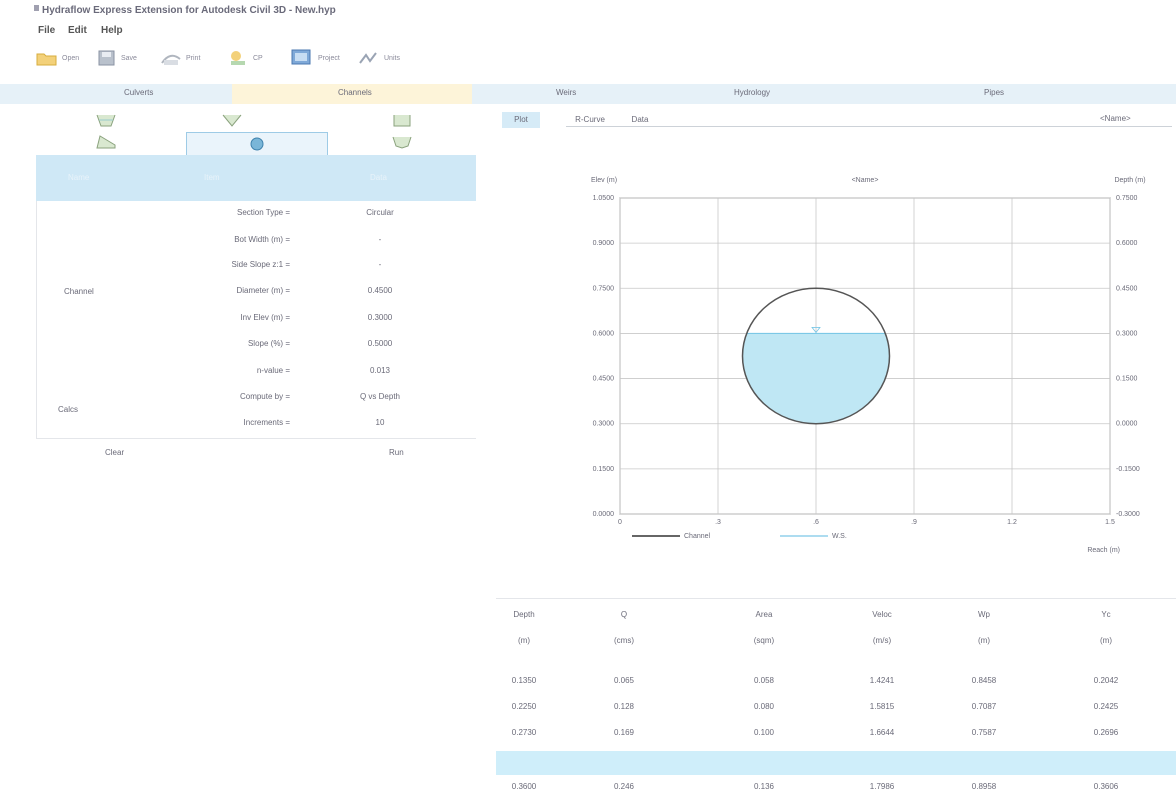 Image resolution: width=1176 pixels, height=809 pixels. What do you see at coordinates (816, 522) in the screenshot?
I see `x-tick-label: .6` at bounding box center [816, 522].